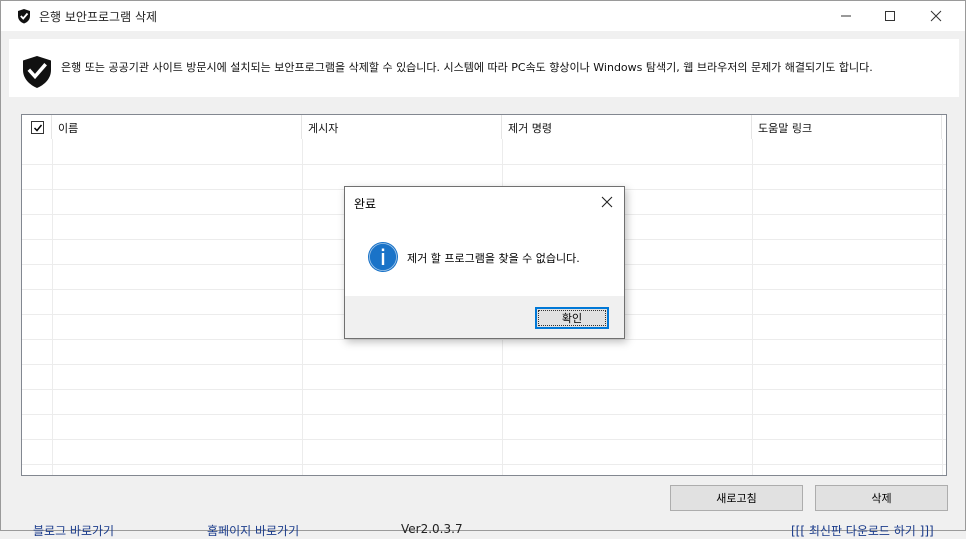 Image resolution: width=966 pixels, height=539 pixels. I want to click on version-label: Ver2.0.3.7, so click(432, 529).